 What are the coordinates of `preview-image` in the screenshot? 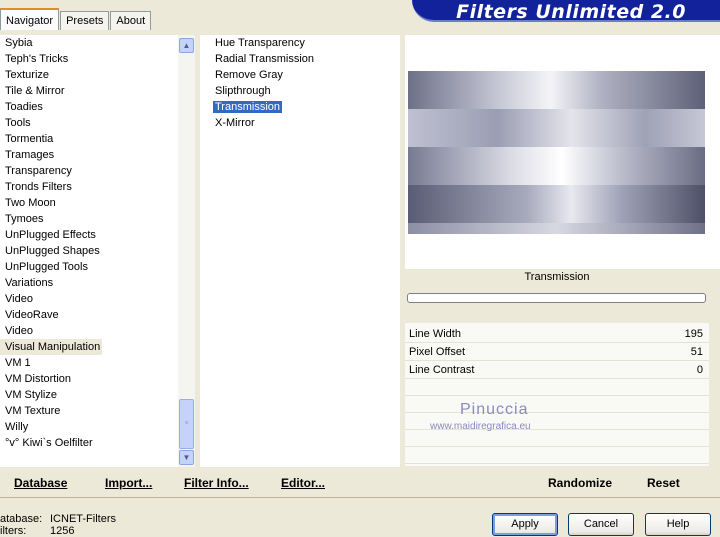 It's located at (556, 152).